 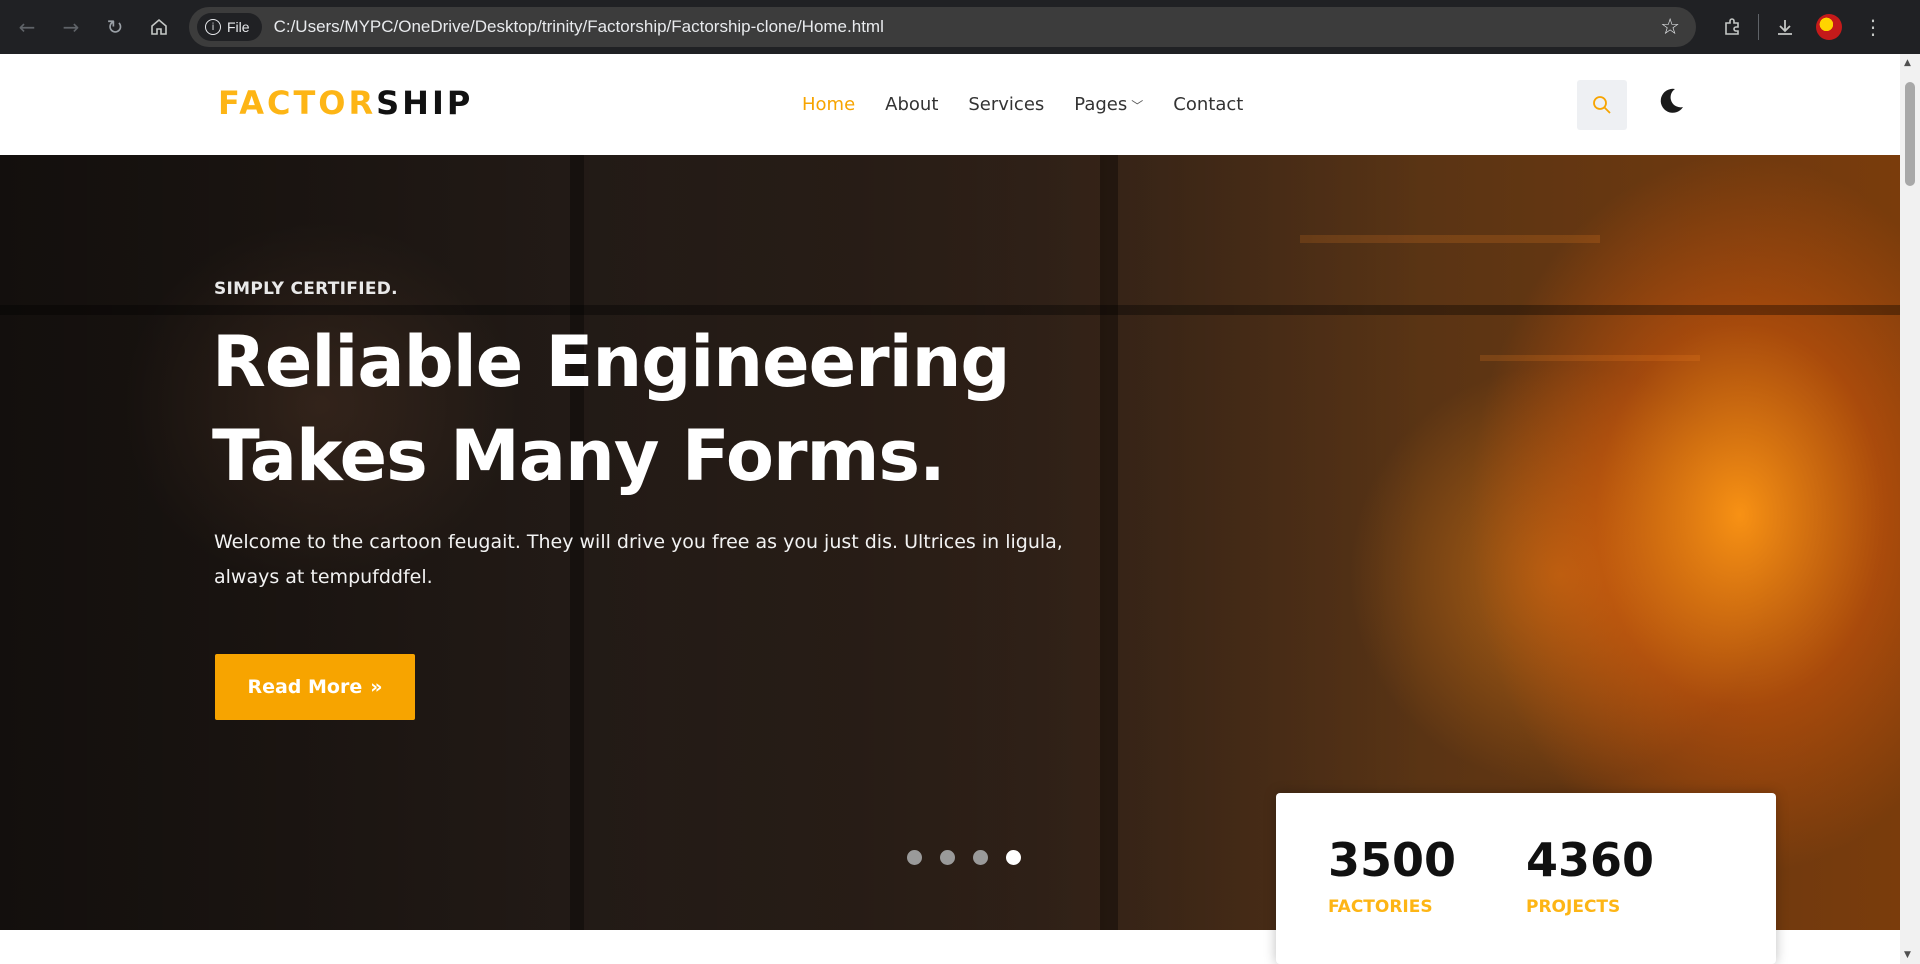 What do you see at coordinates (297, 103) in the screenshot?
I see `logo-part-1: FACTOR` at bounding box center [297, 103].